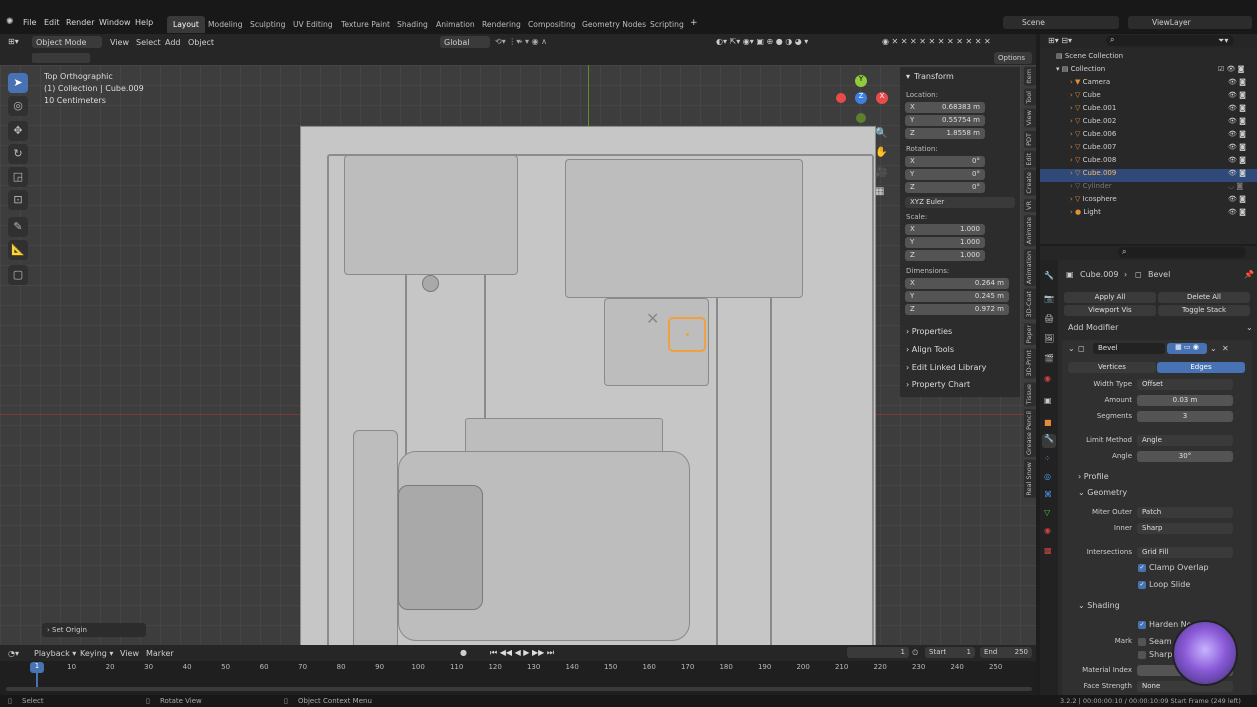 Image resolution: width=1257 pixels, height=707 pixels. What do you see at coordinates (1173, 567) in the screenshot?
I see `clamp-overlap-checkbox: ✓ Clamp Overlap` at bounding box center [1173, 567].